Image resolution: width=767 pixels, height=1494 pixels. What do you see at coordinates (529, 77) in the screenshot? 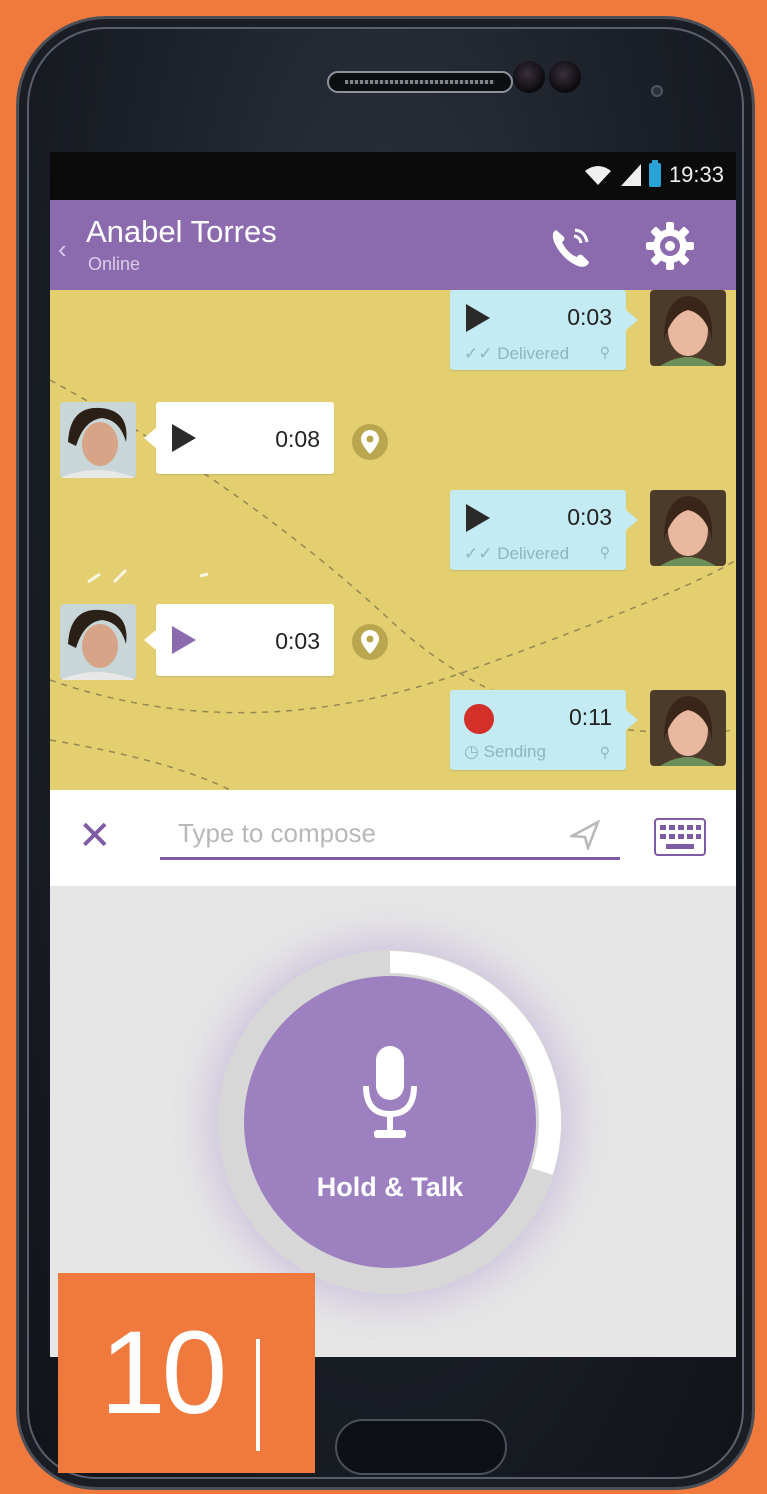
I see `proximity-sensor` at bounding box center [529, 77].